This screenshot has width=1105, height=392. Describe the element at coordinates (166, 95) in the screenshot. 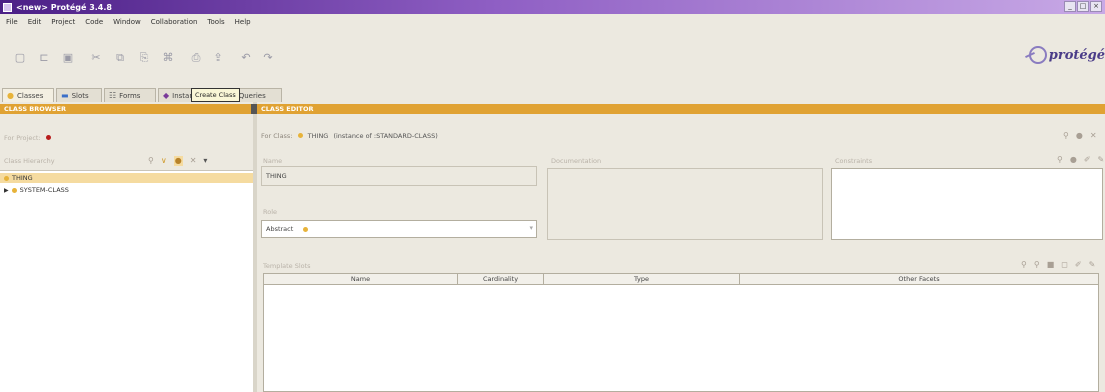

I see `instance-diamond-icon: ◆` at that location.